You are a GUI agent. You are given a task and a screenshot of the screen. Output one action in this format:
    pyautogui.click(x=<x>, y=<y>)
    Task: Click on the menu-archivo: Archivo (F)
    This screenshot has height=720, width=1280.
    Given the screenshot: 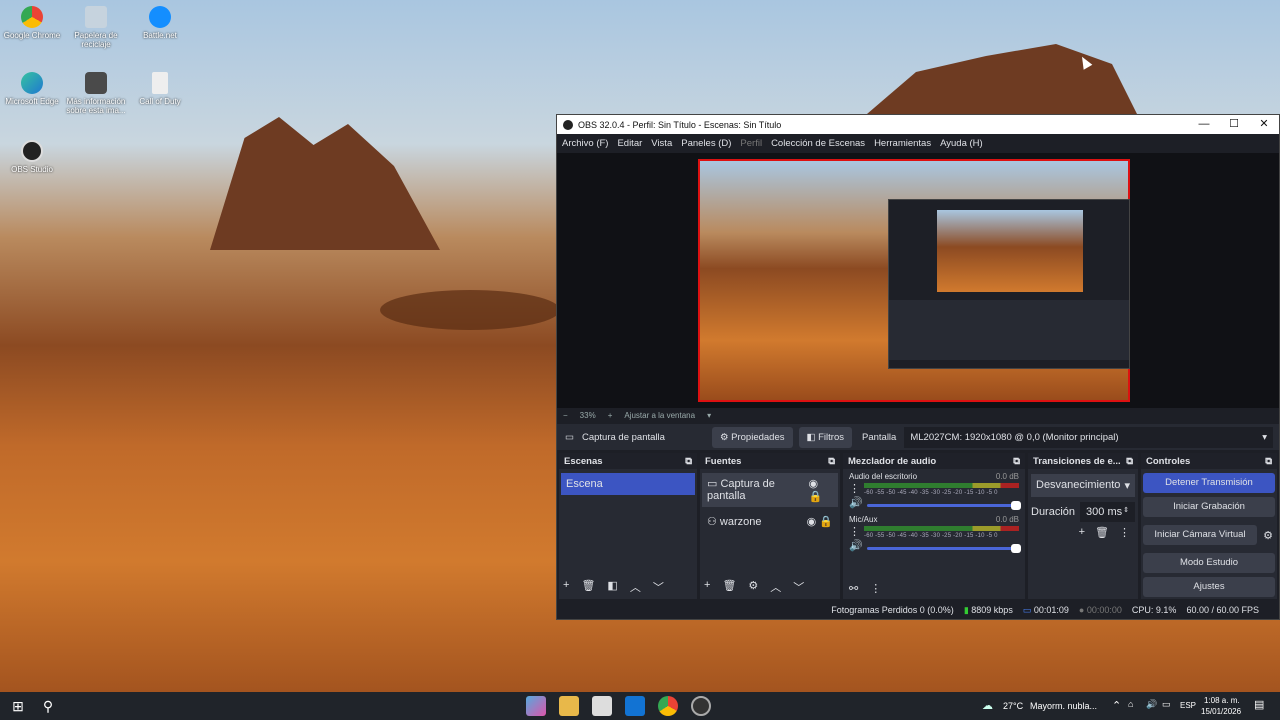 What is the action you would take?
    pyautogui.click(x=585, y=143)
    